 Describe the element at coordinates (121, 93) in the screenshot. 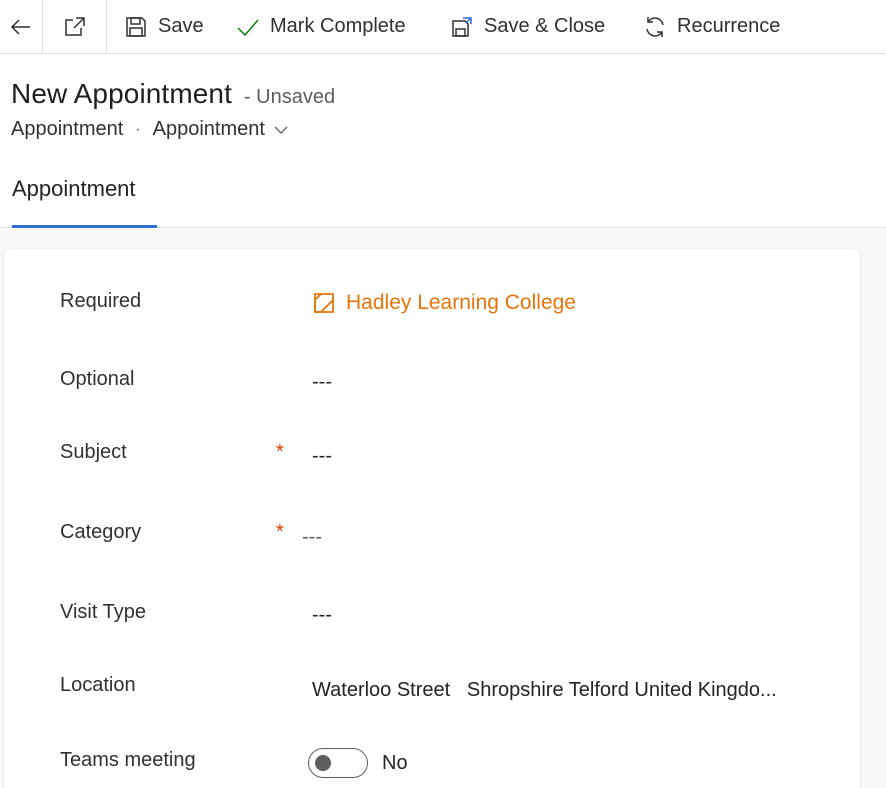

I see `page-title: New Appointment` at that location.